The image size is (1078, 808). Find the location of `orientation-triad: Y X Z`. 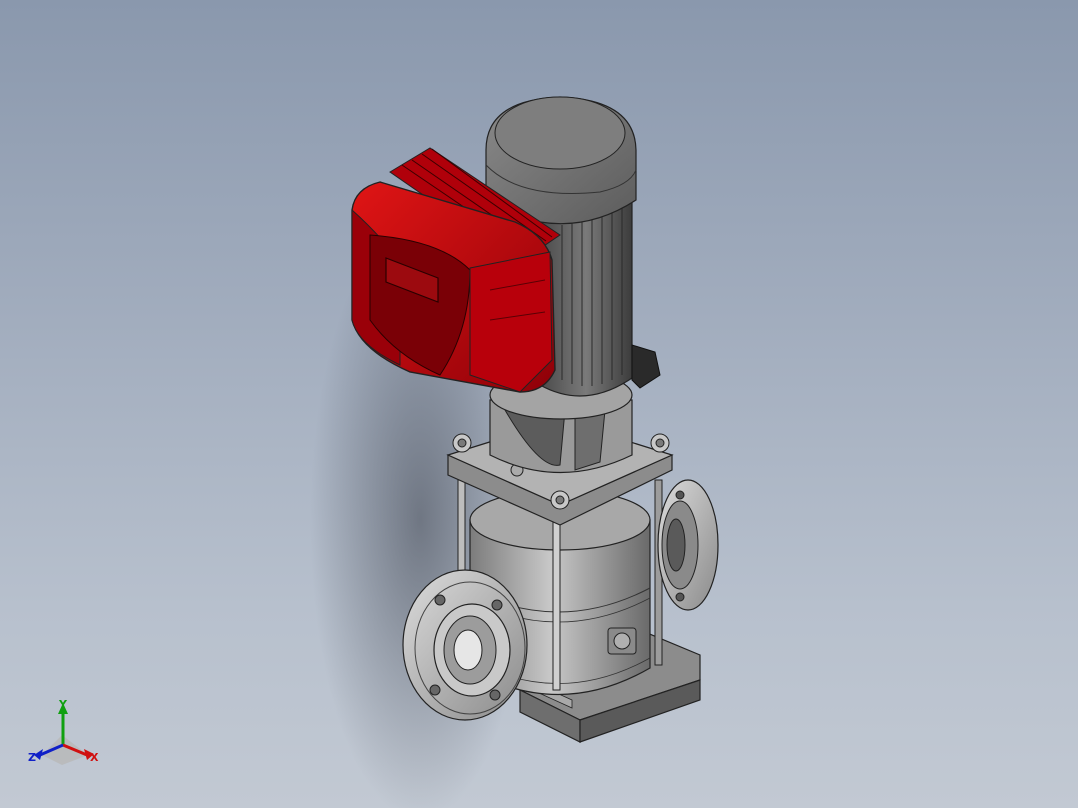

orientation-triad: Y X Z is located at coordinates (63, 731).